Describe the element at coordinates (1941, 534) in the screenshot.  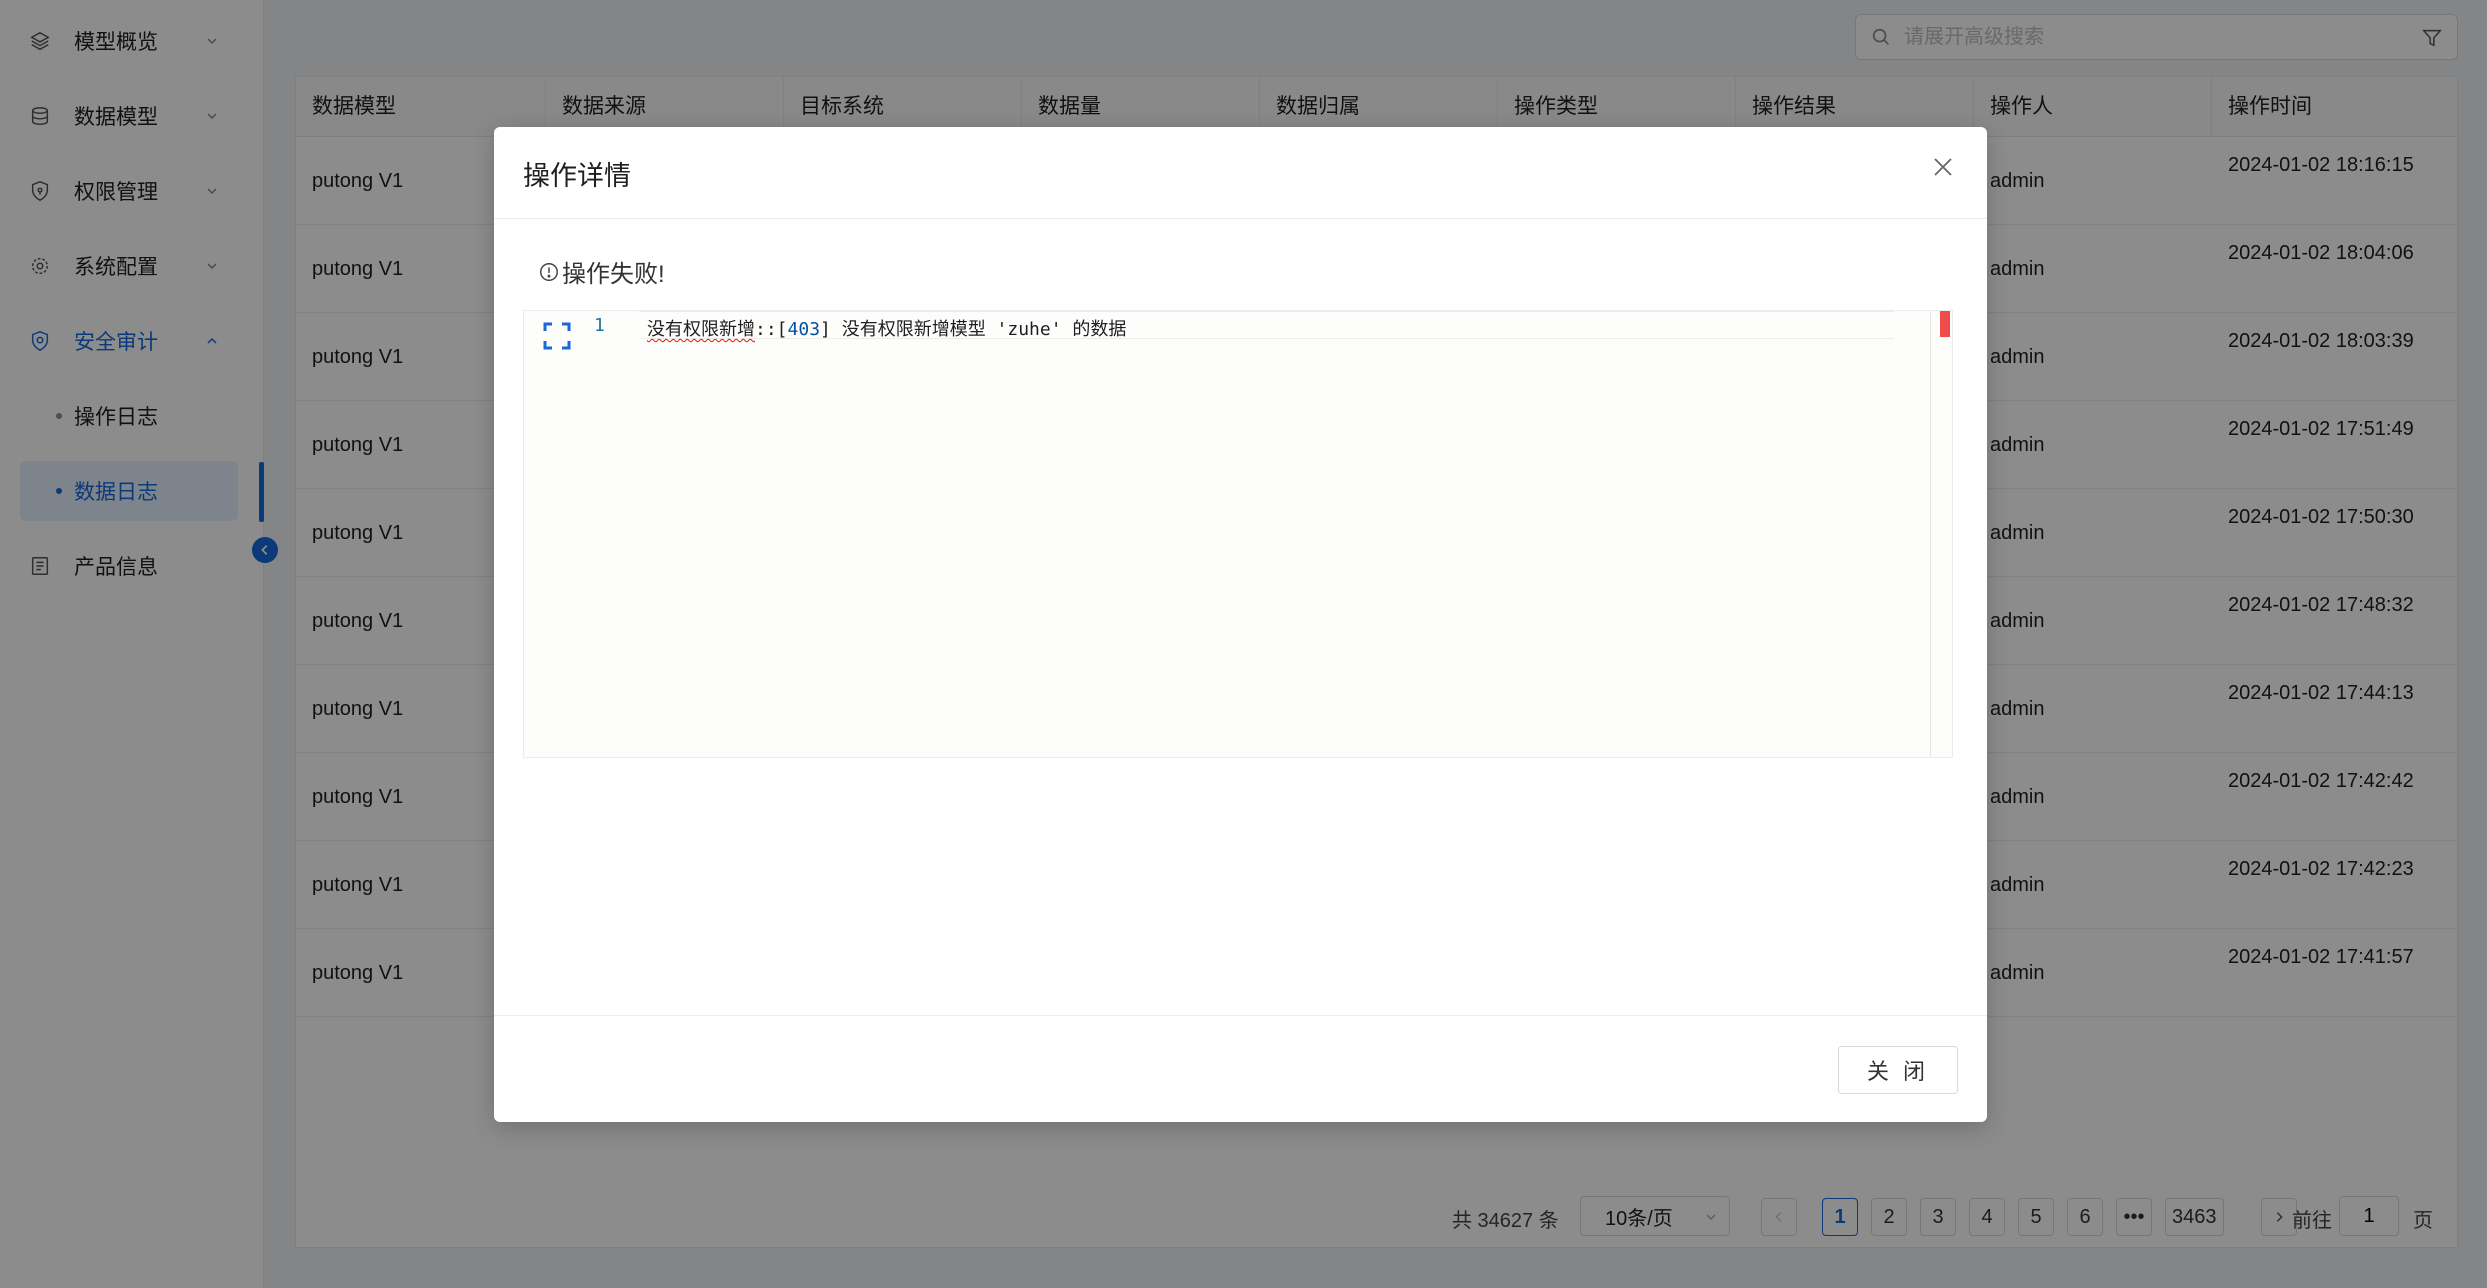
I see `editor-scrollbar` at that location.